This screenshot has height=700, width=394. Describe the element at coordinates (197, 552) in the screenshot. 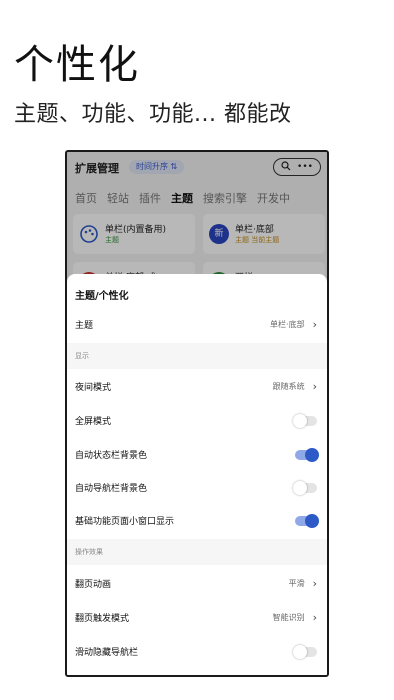

I see `section-header-effects: 操作效果` at that location.